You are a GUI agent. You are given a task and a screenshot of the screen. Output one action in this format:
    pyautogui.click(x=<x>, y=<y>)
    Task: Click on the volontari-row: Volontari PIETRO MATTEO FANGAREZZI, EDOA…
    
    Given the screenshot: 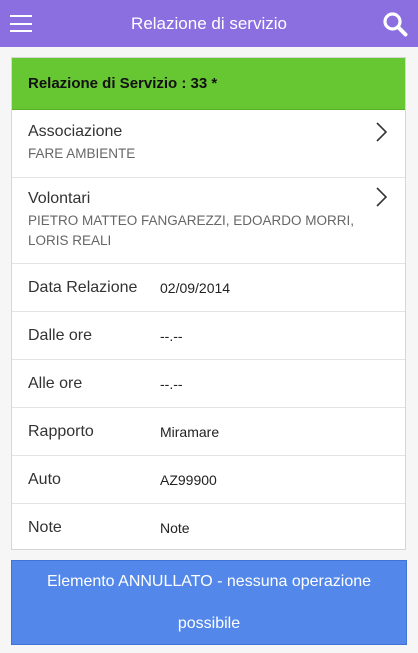 What is the action you would take?
    pyautogui.click(x=208, y=221)
    